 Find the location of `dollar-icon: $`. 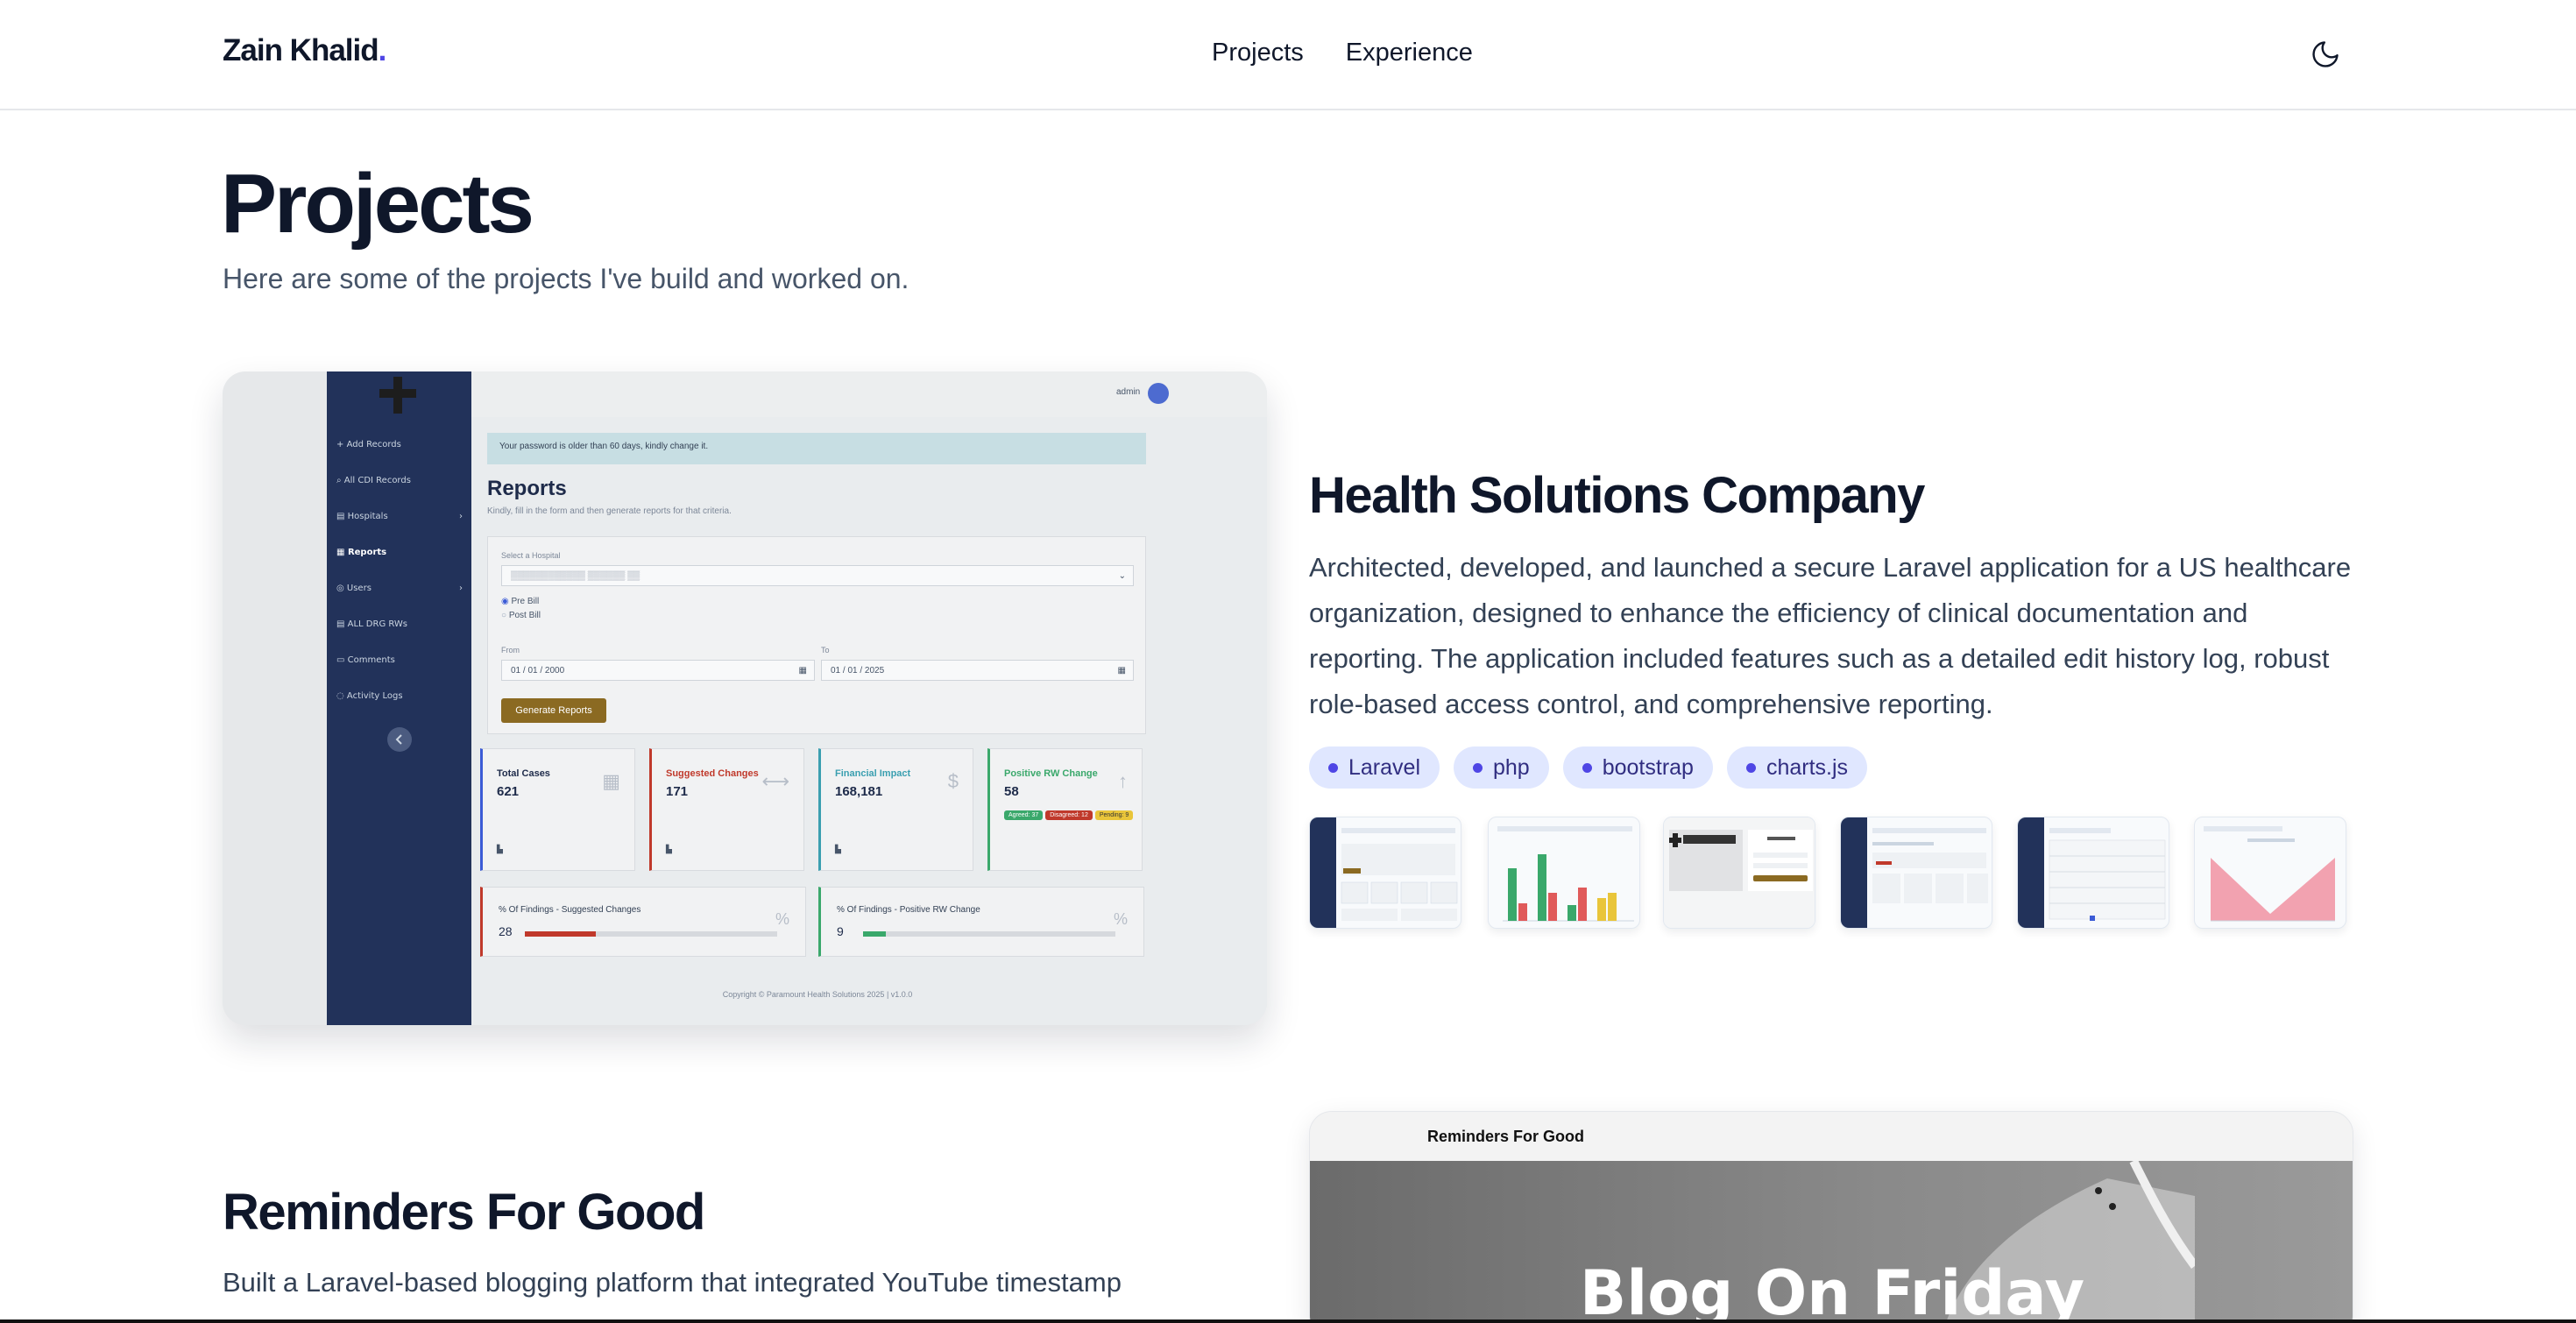

dollar-icon: $ is located at coordinates (953, 781).